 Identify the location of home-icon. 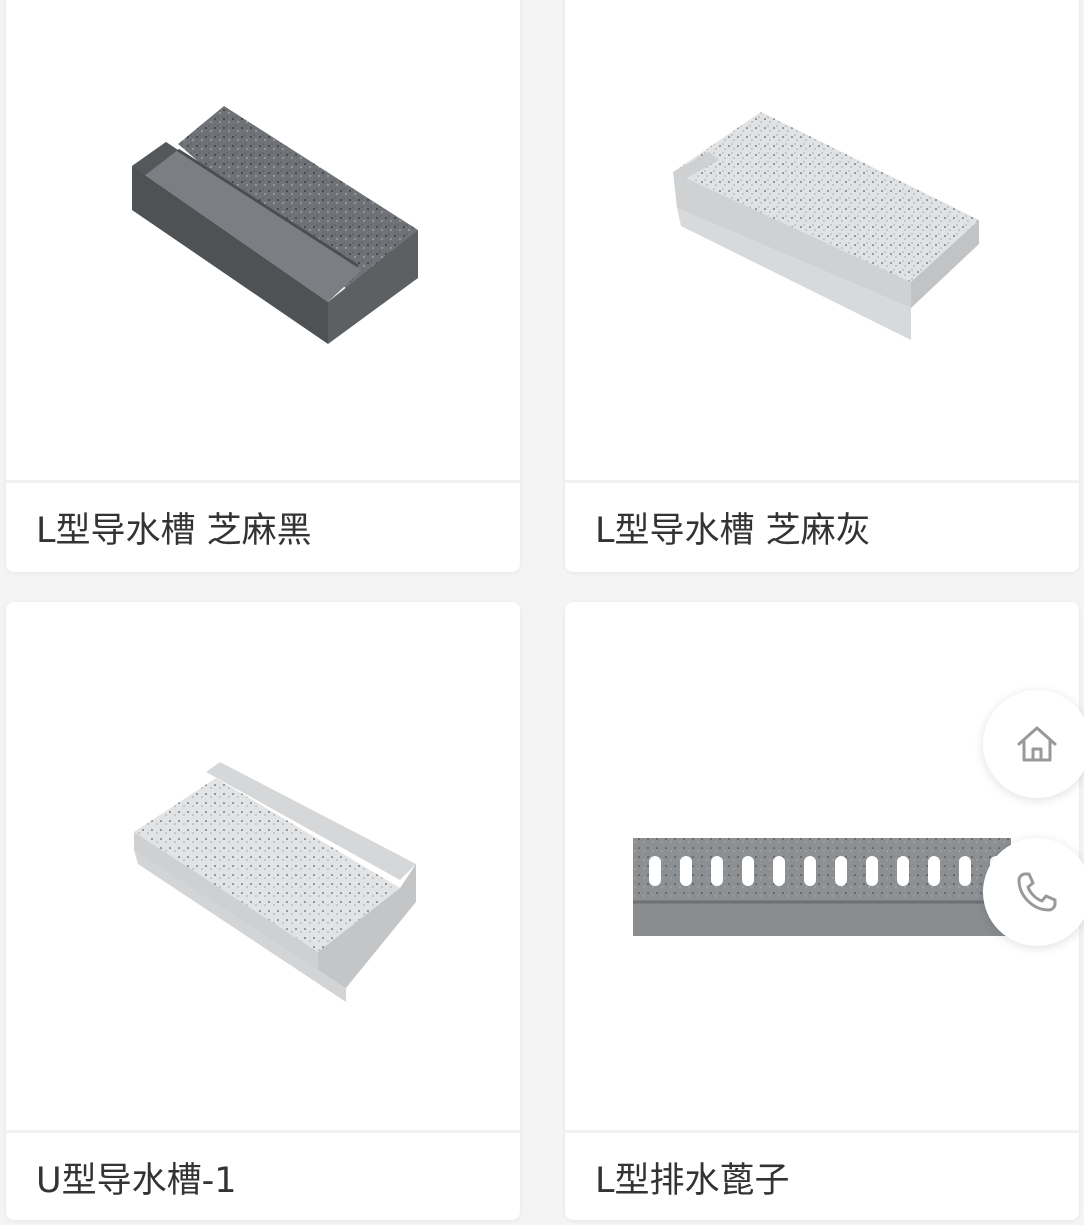
(1037, 744).